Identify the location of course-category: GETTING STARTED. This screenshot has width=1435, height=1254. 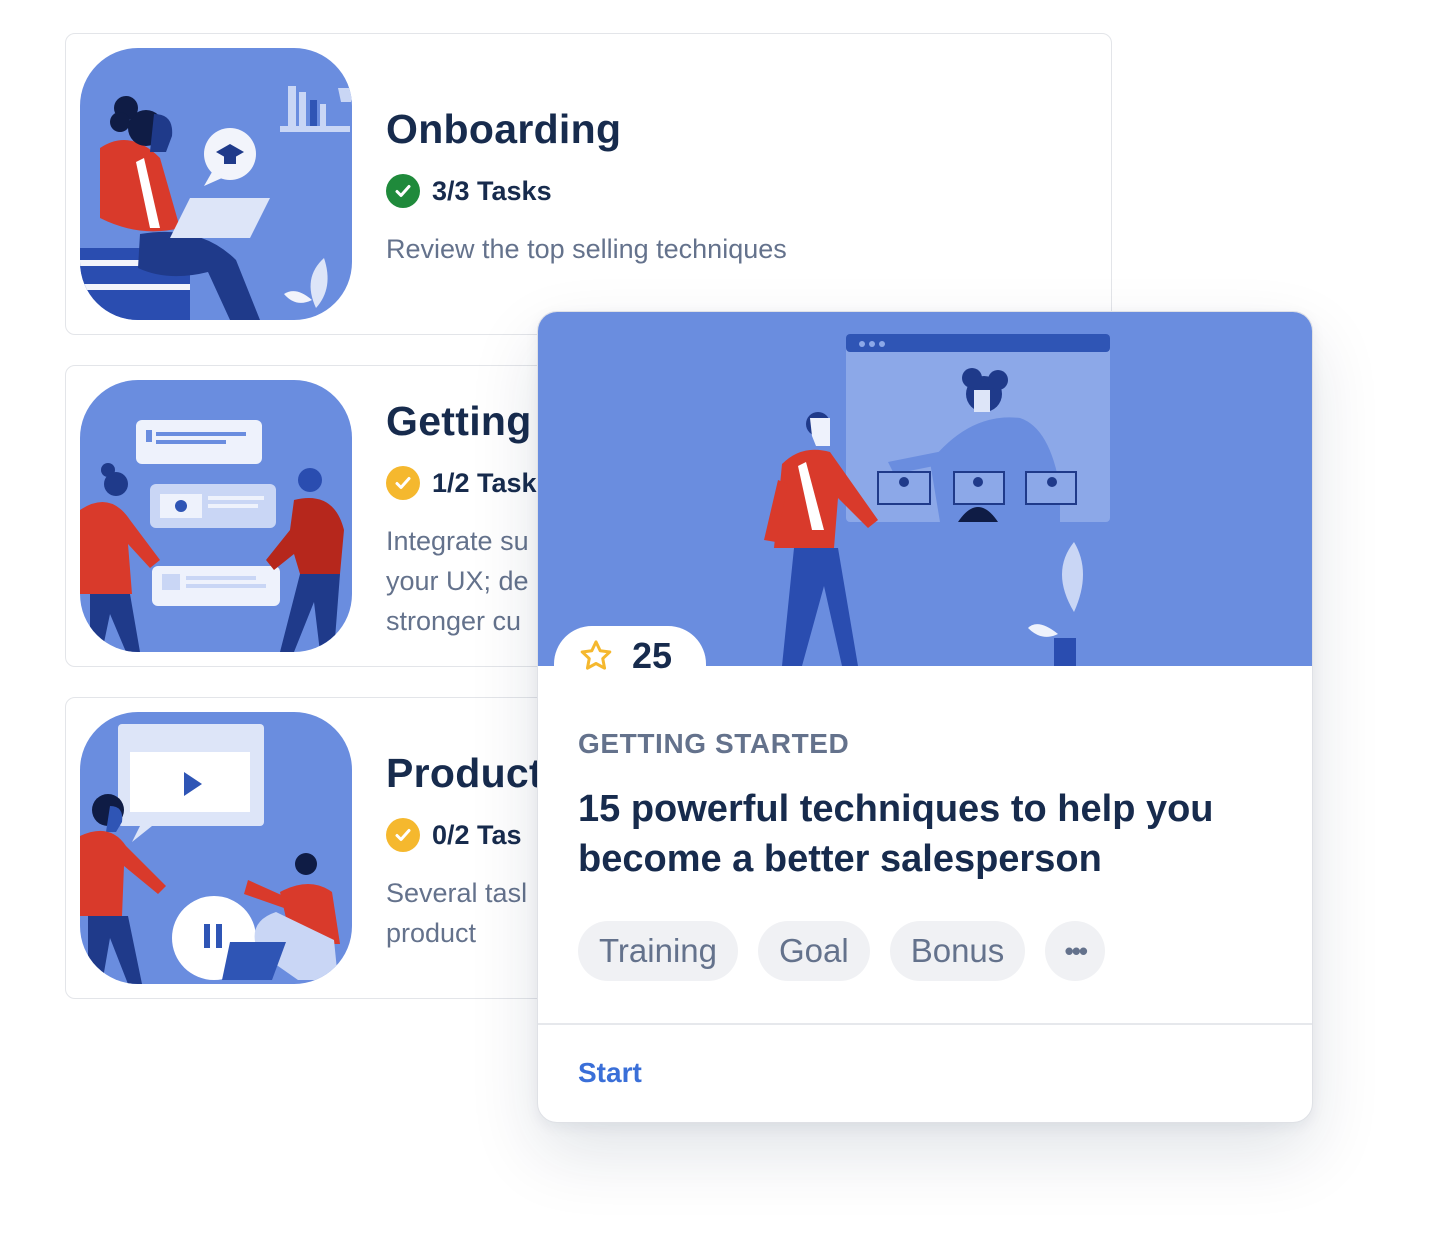
(714, 743).